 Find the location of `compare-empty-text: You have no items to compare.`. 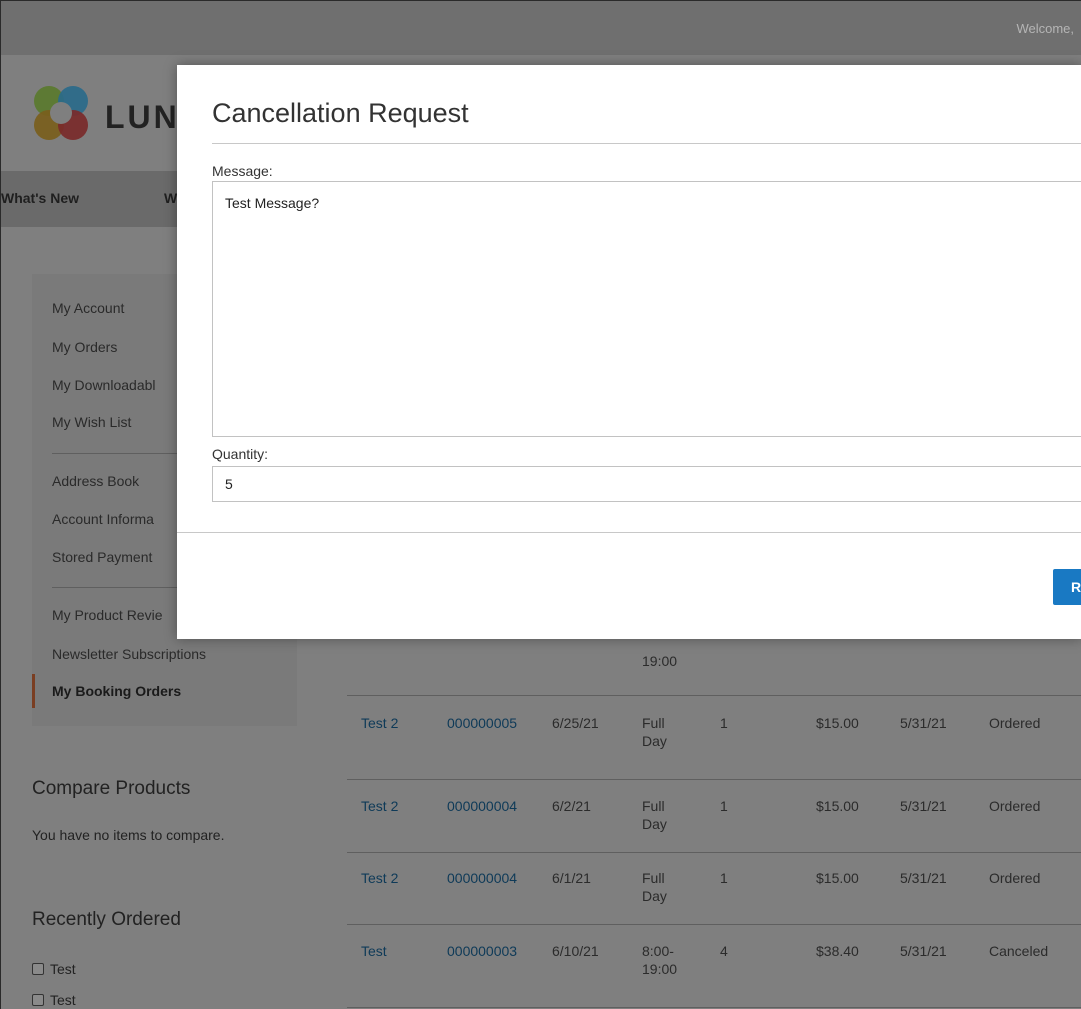

compare-empty-text: You have no items to compare. is located at coordinates (128, 835).